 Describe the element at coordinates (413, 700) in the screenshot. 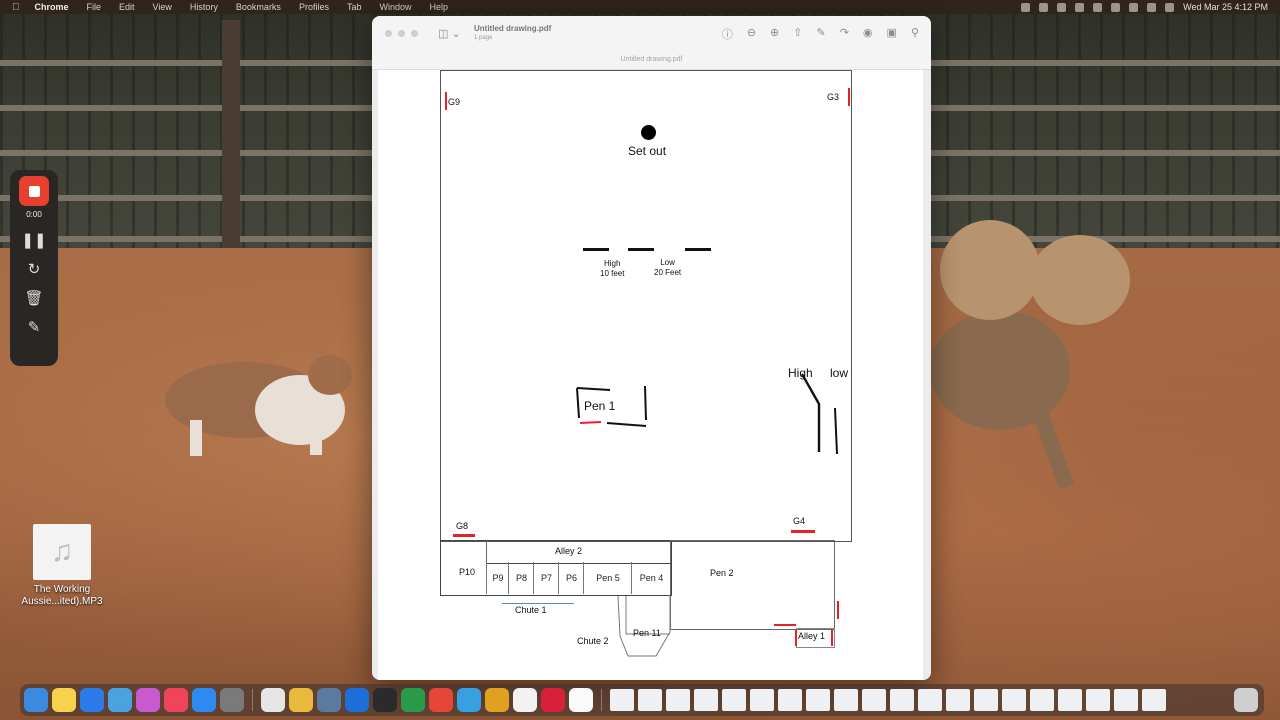

I see `excel-icon` at that location.